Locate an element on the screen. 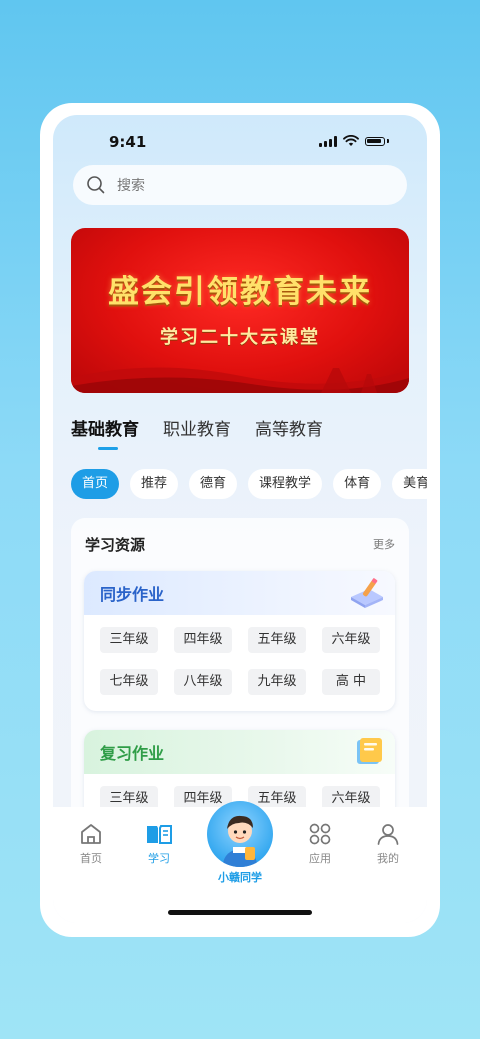 The height and width of the screenshot is (1039, 480). grade-button: 四年级 is located at coordinates (203, 640).